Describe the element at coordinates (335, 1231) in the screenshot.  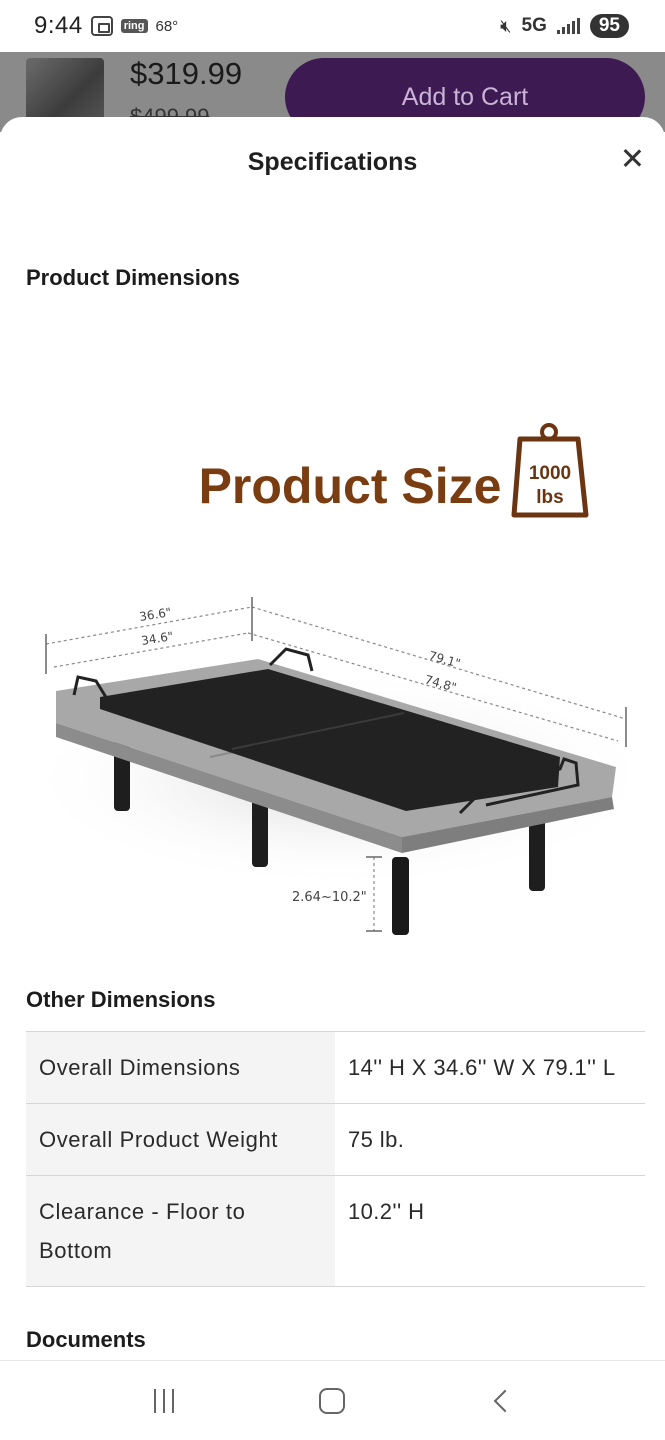
I see `table-row: Clearance - Floor to Bottom 10.2'' H` at that location.